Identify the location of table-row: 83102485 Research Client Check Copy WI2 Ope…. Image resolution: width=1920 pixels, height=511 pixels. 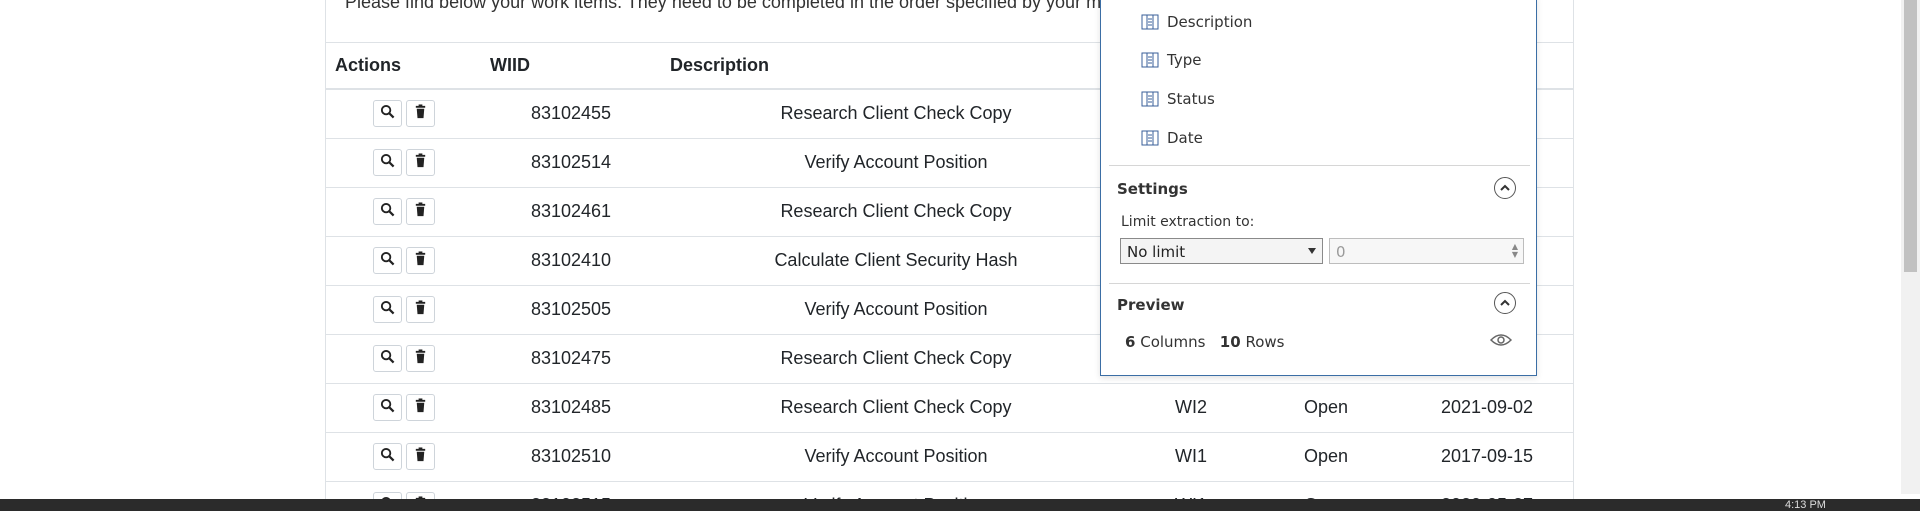
(949, 408).